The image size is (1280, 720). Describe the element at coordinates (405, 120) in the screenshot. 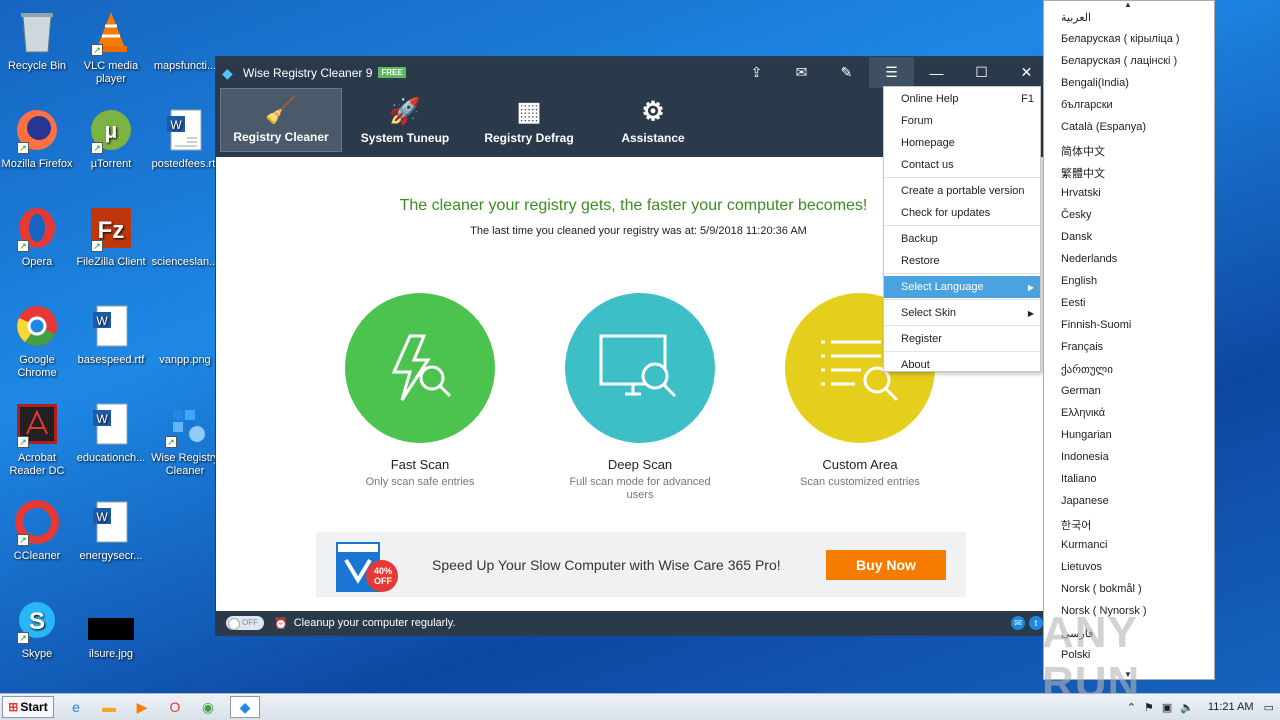

I see `tab-system-tuneup: 🚀 System Tuneup` at that location.